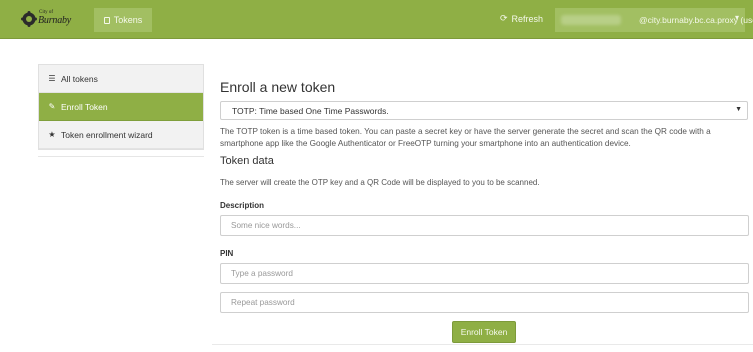  What do you see at coordinates (128, 20) in the screenshot?
I see `nav-tokens-label: Tokens` at bounding box center [128, 20].